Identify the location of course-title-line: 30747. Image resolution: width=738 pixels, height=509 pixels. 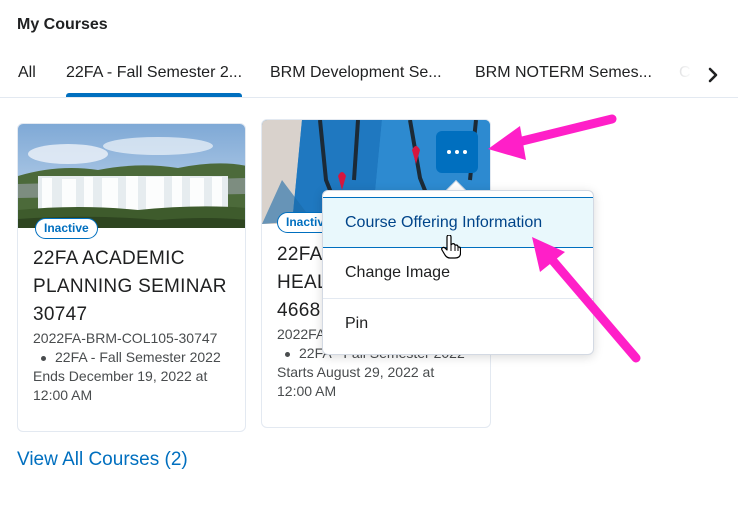
(60, 314).